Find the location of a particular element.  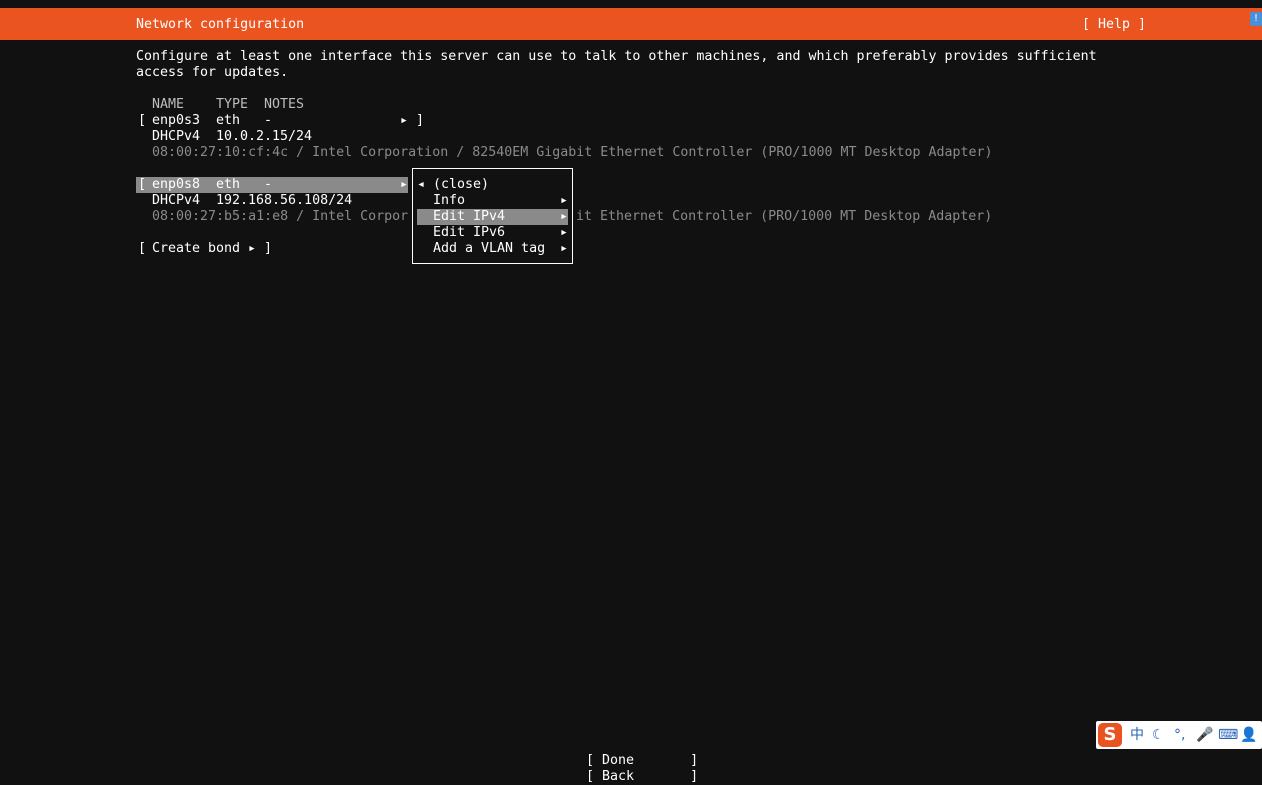

ime-toolbar: S 中 ☾ °, 🎤 ⌨ 👤 is located at coordinates (1179, 735).